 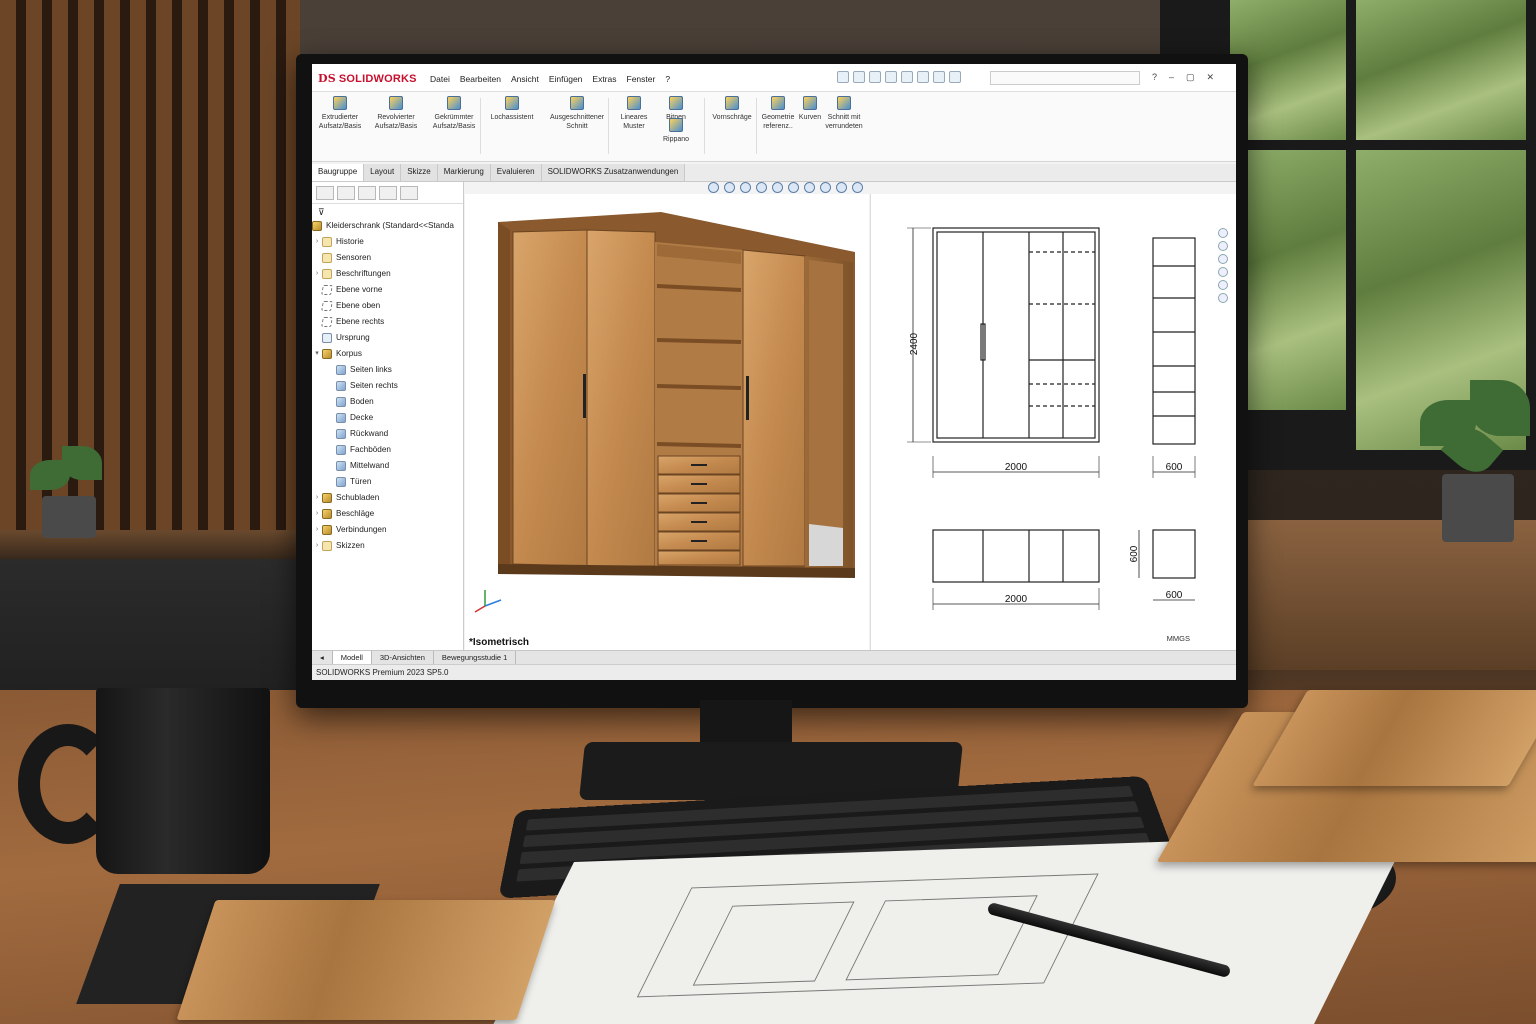 What do you see at coordinates (566, 79) in the screenshot?
I see `menu-item: Einfügen` at bounding box center [566, 79].